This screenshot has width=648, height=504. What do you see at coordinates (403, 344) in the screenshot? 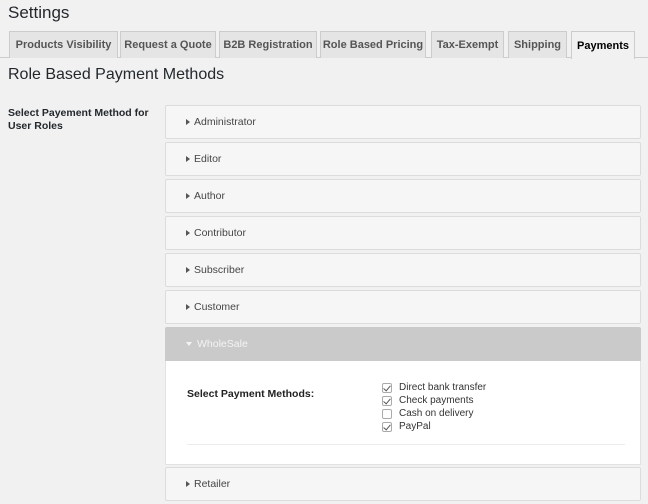
I see `accordion-wholesale: WholeSale` at bounding box center [403, 344].